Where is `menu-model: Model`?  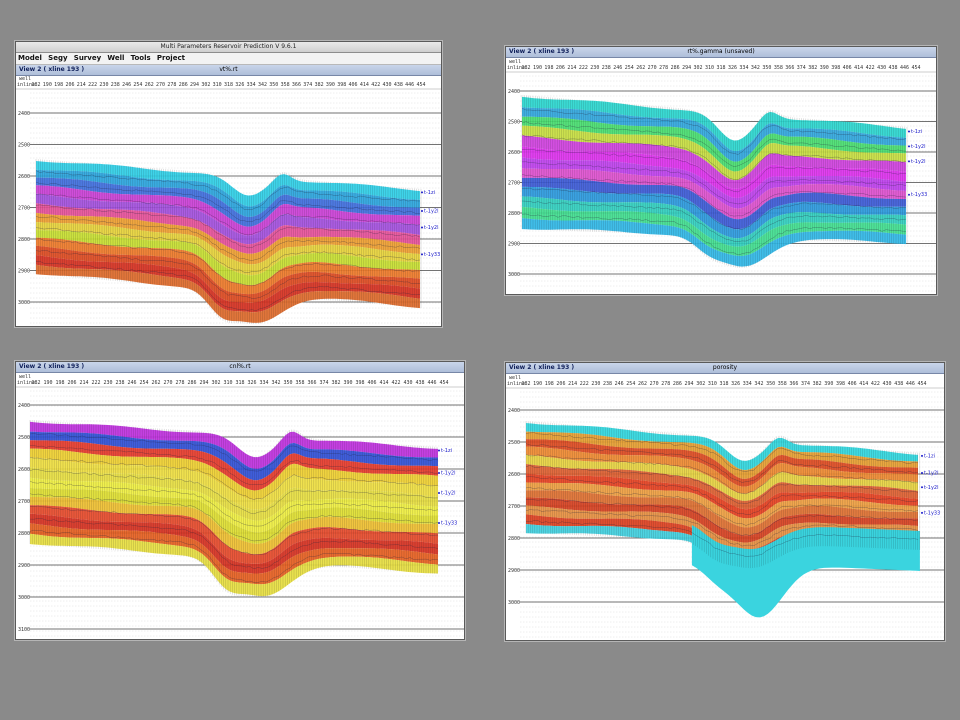 menu-model: Model is located at coordinates (30, 58).